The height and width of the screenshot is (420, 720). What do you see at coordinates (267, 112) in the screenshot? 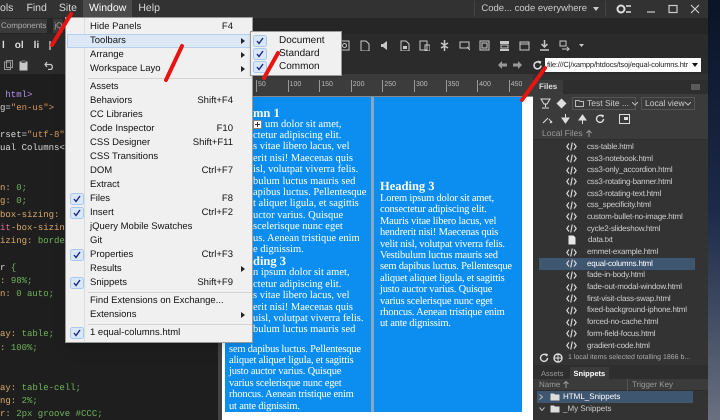
I see `heading: mn 1` at bounding box center [267, 112].